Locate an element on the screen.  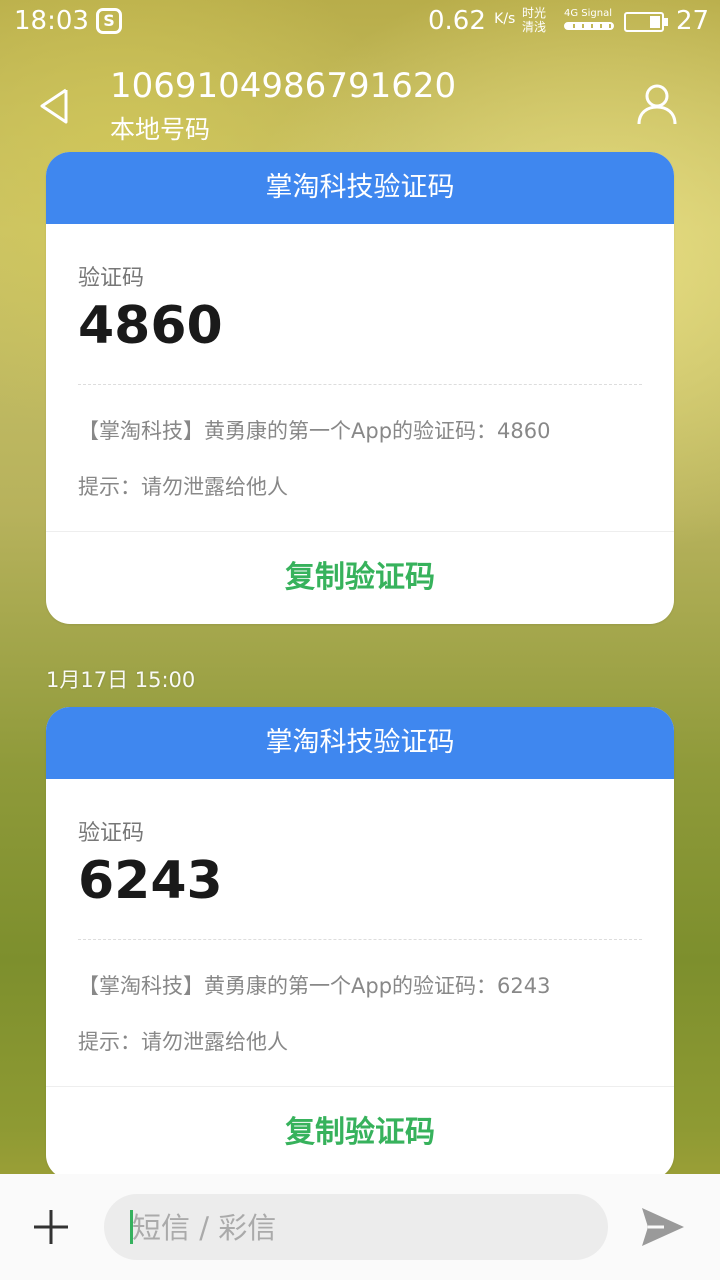
network-speed-unit: K/s is located at coordinates (505, 19).